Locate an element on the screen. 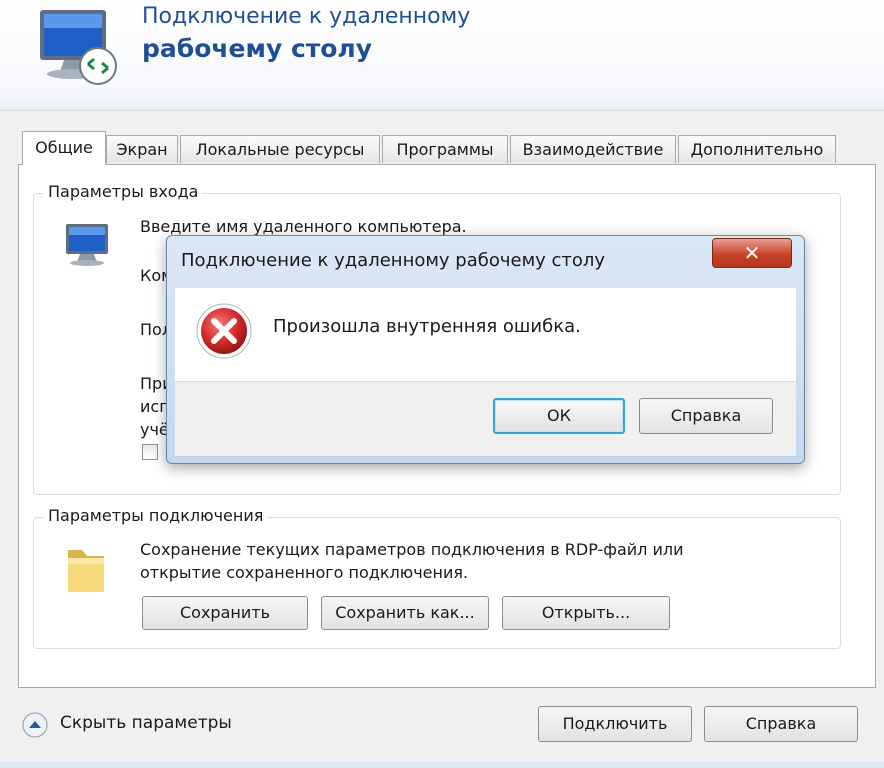  dialog-close-button: ✕ is located at coordinates (752, 253).